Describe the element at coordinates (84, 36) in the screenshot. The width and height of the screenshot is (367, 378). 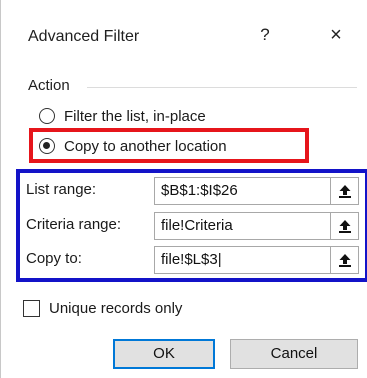
I see `dialog-title: Advanced Filter` at that location.